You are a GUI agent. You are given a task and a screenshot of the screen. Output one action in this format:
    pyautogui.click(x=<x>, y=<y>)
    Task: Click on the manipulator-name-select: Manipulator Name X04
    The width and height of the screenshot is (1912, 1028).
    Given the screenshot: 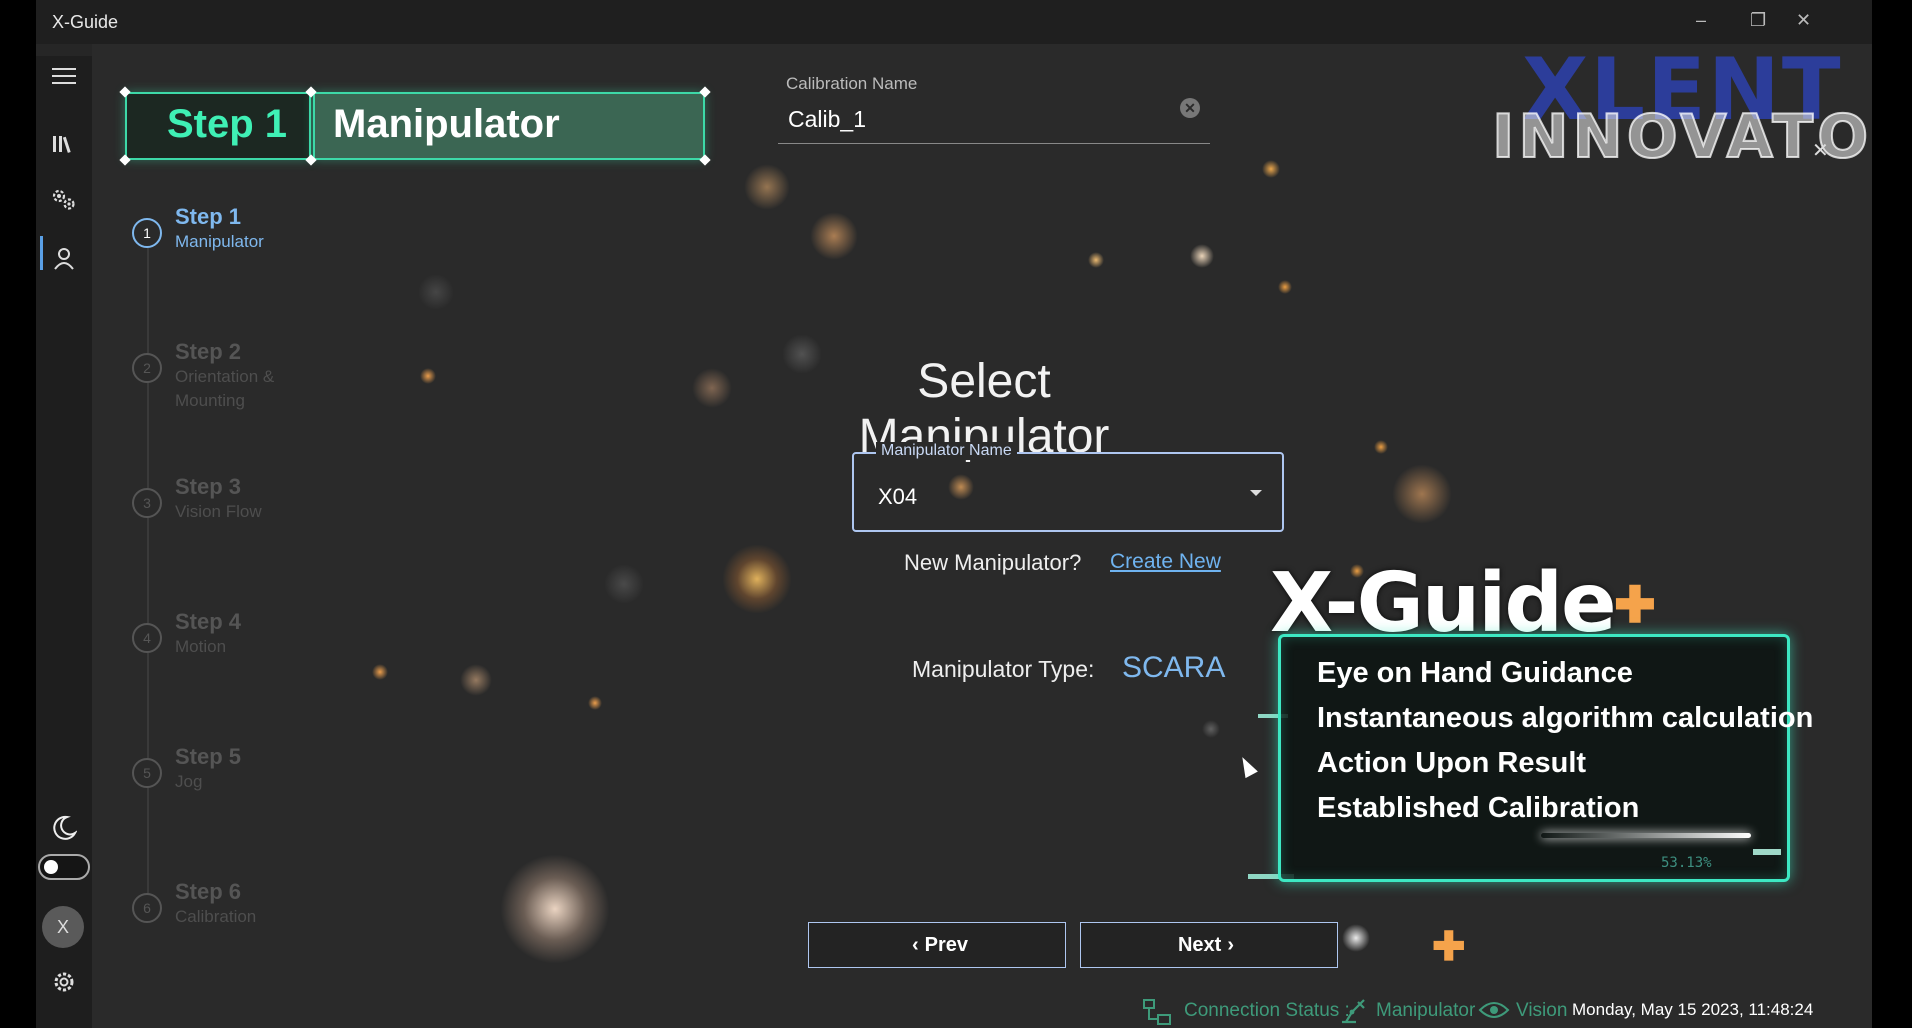 What is the action you would take?
    pyautogui.click(x=1068, y=487)
    